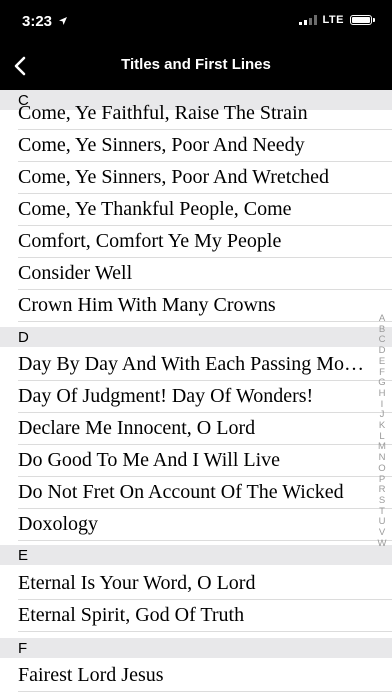 The width and height of the screenshot is (392, 696). I want to click on item-title: Fairest Lord Jesus, so click(91, 675).